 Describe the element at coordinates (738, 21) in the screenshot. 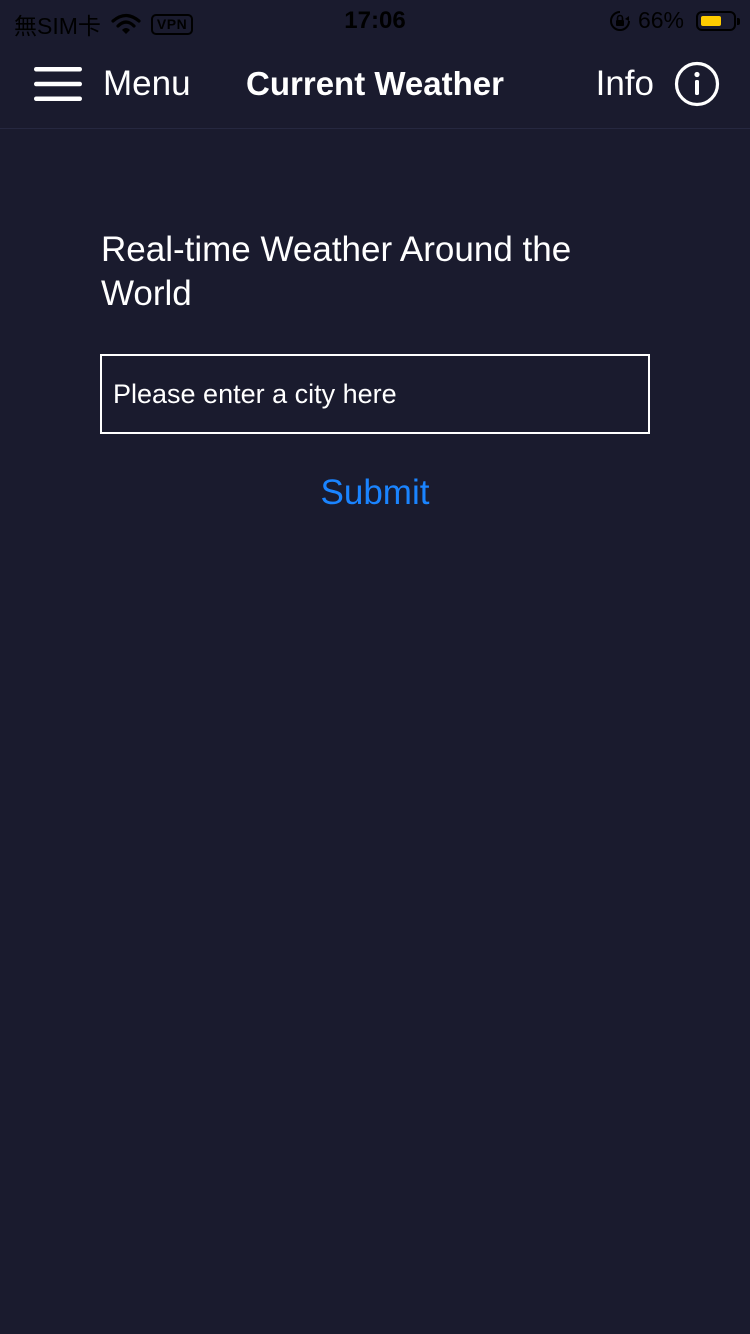

I see `battery-tip` at that location.